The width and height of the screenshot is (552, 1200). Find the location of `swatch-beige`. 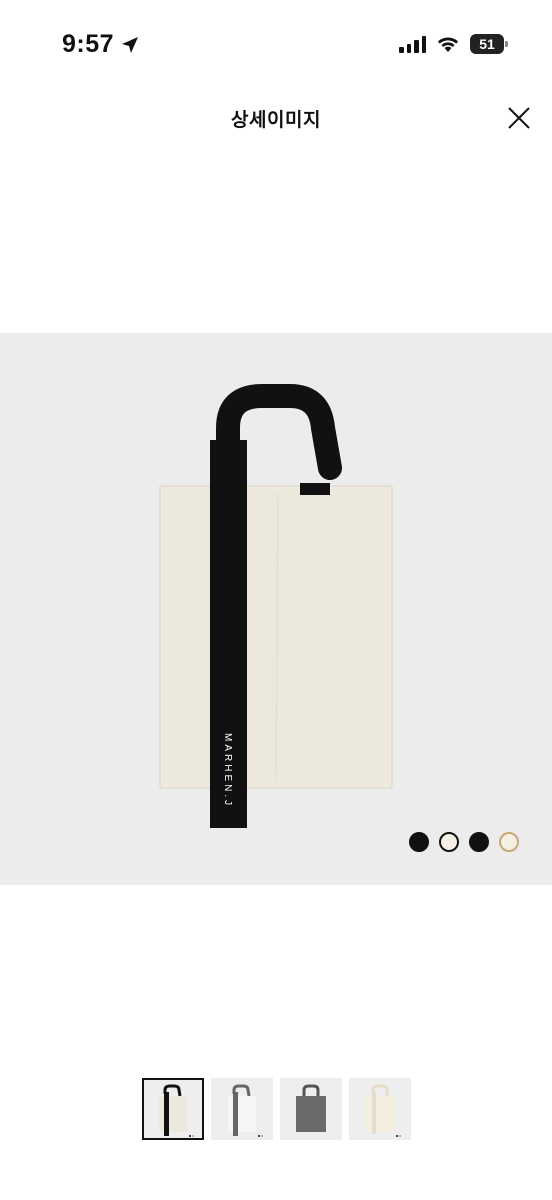

swatch-beige is located at coordinates (509, 842).